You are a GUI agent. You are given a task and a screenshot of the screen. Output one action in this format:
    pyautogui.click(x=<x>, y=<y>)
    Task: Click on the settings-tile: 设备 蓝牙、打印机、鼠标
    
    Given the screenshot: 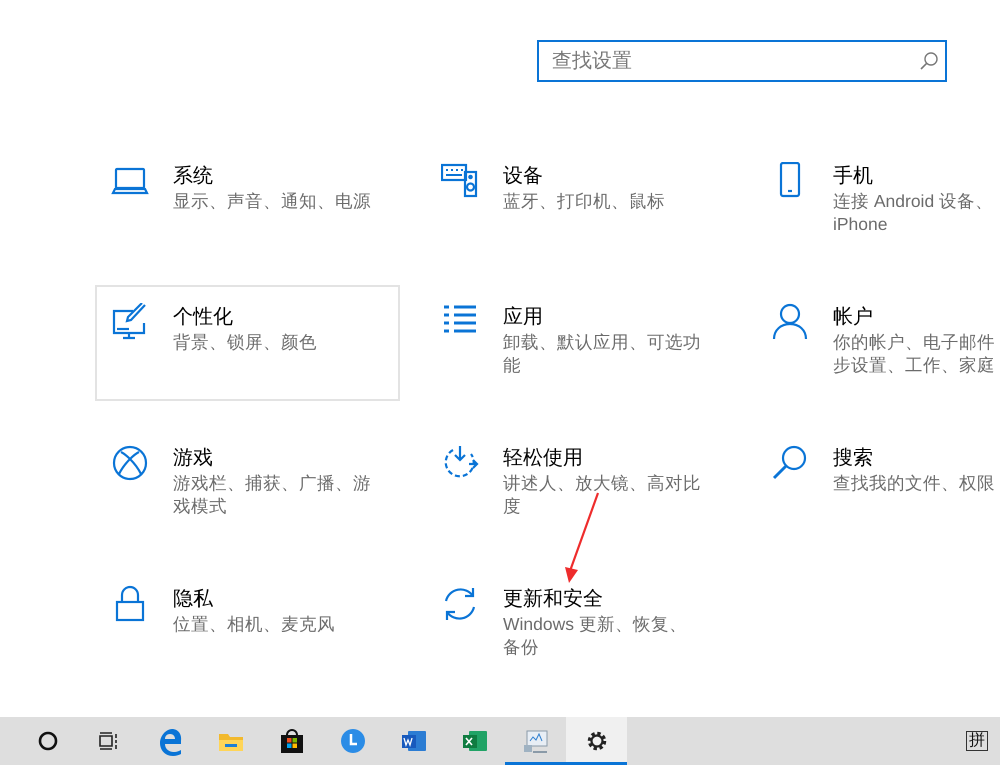 What is the action you would take?
    pyautogui.click(x=577, y=202)
    